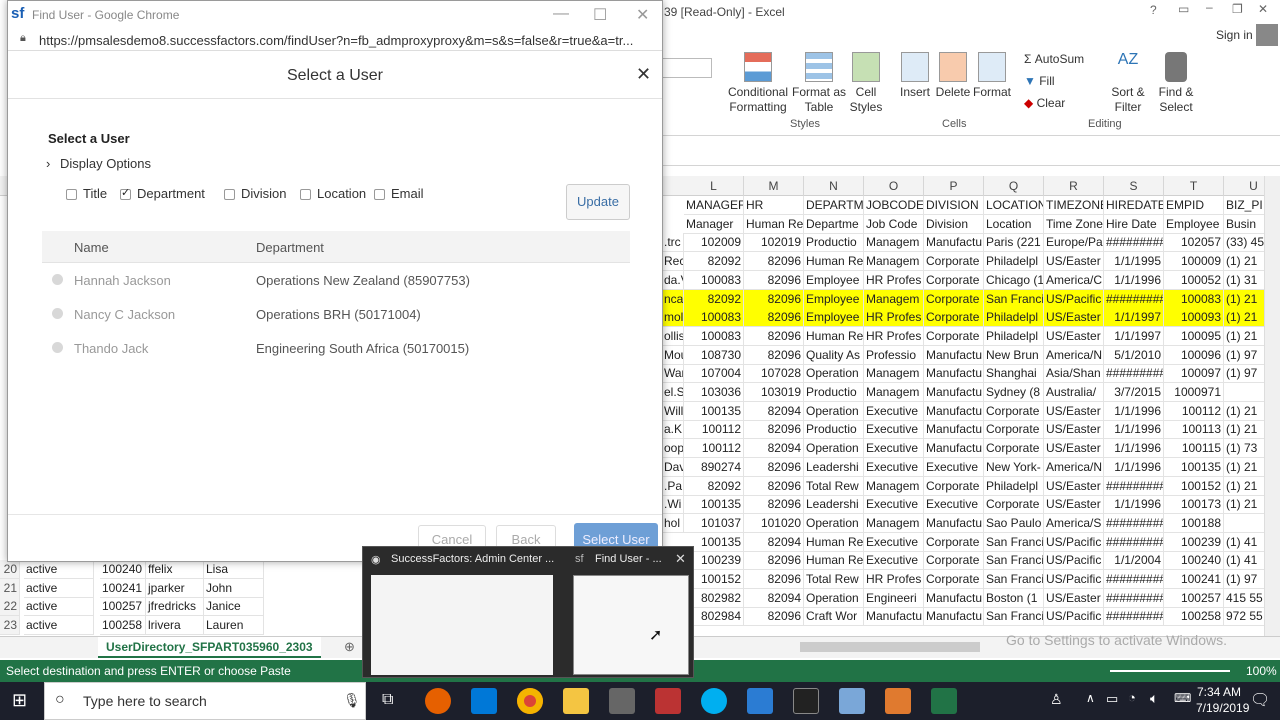 The width and height of the screenshot is (1280, 720). I want to click on cell: Human Re, so click(834, 561).